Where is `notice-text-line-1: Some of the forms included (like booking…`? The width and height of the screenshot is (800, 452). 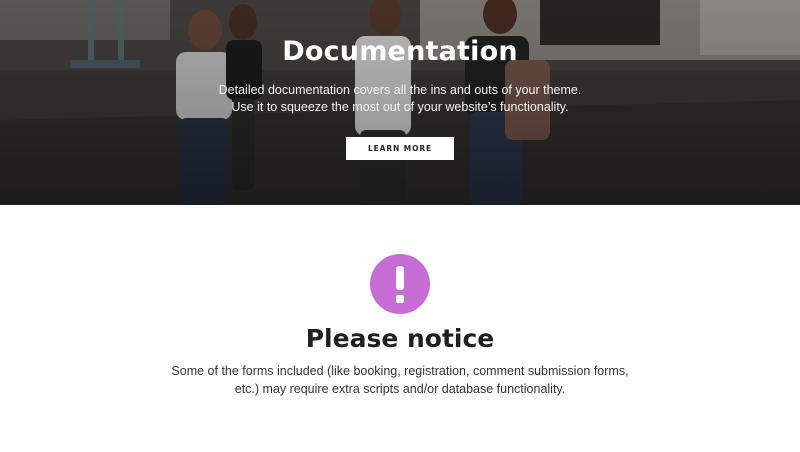
notice-text-line-1: Some of the forms included (like booking… is located at coordinates (400, 371).